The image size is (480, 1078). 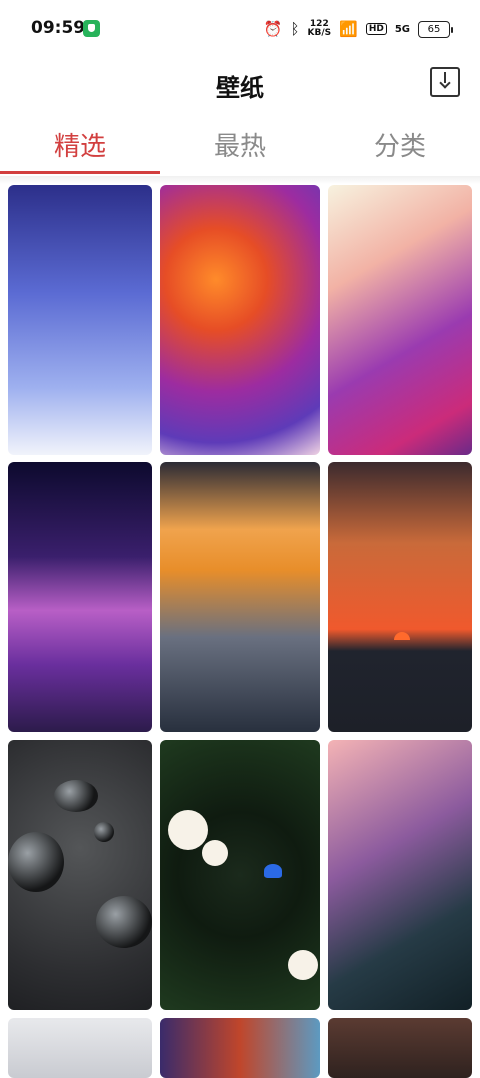 What do you see at coordinates (116, 637) in the screenshot?
I see `wallpaper-shape` at bounding box center [116, 637].